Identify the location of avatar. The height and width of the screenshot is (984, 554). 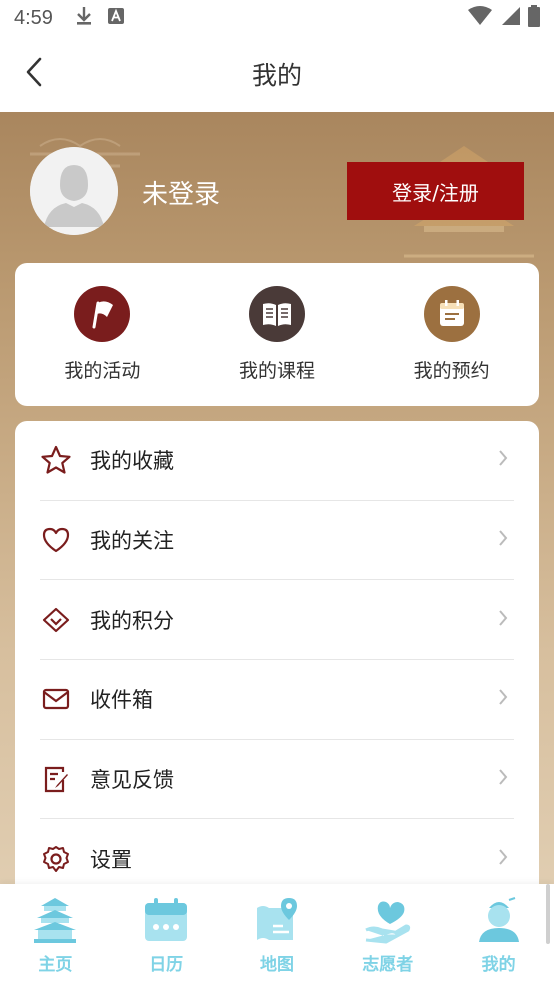
(74, 191).